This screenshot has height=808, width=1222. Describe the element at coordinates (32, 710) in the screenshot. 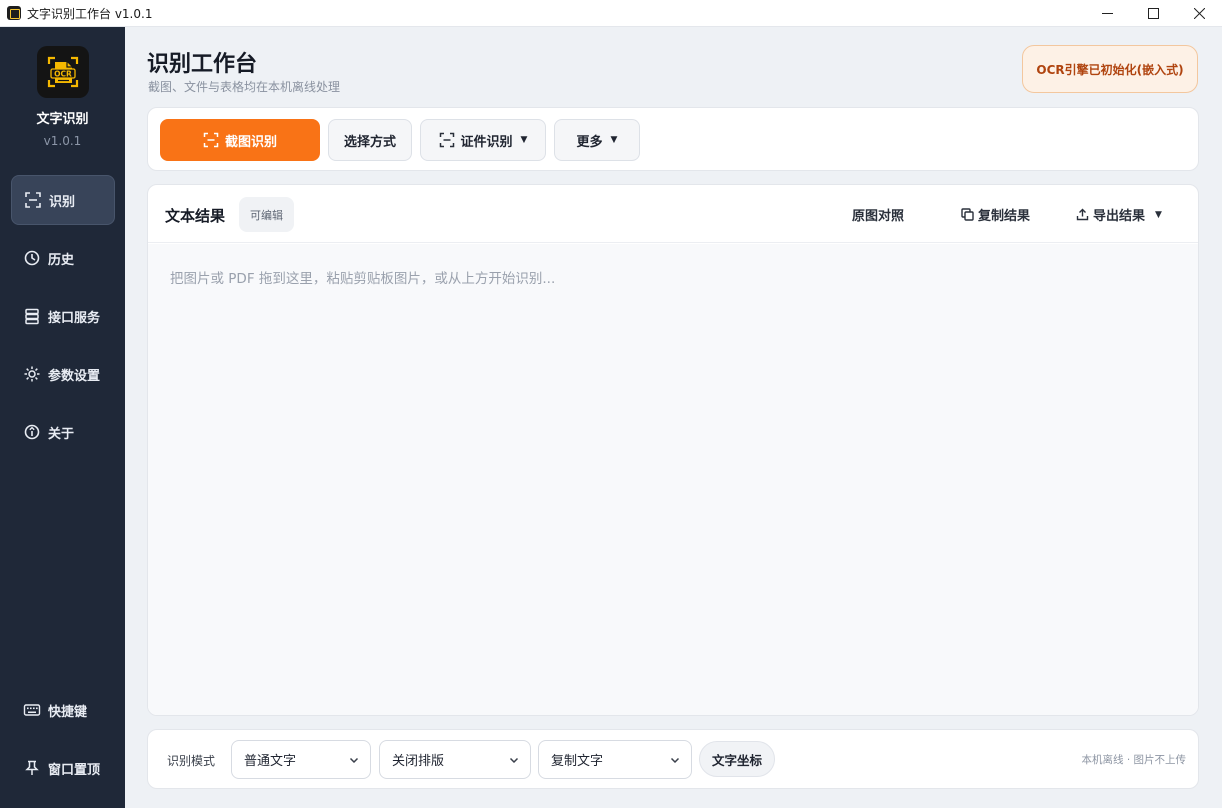

I see `keyboard-icon` at that location.